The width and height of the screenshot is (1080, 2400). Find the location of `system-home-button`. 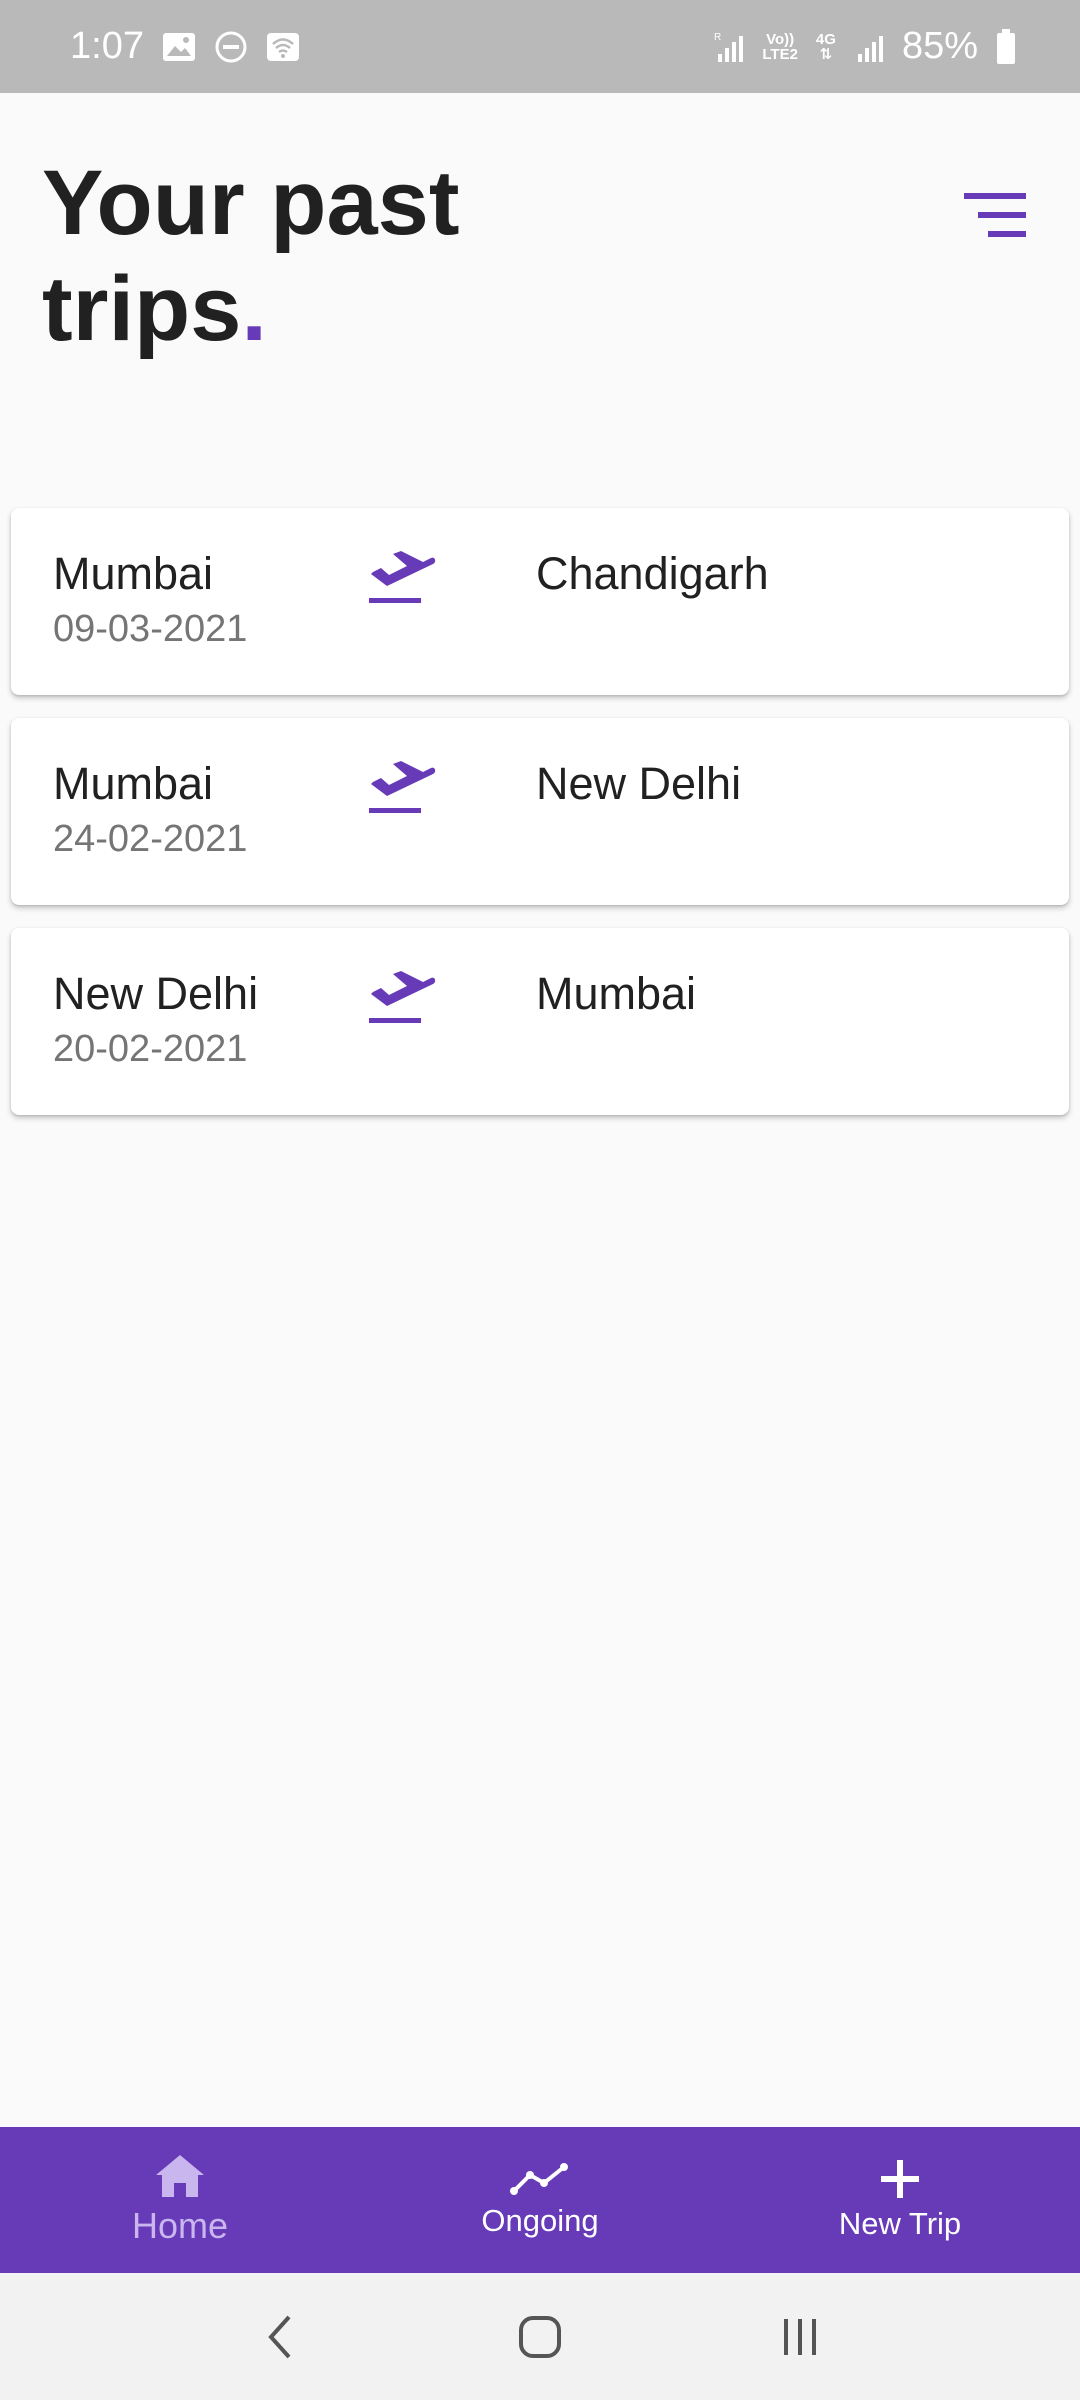

system-home-button is located at coordinates (540, 2337).